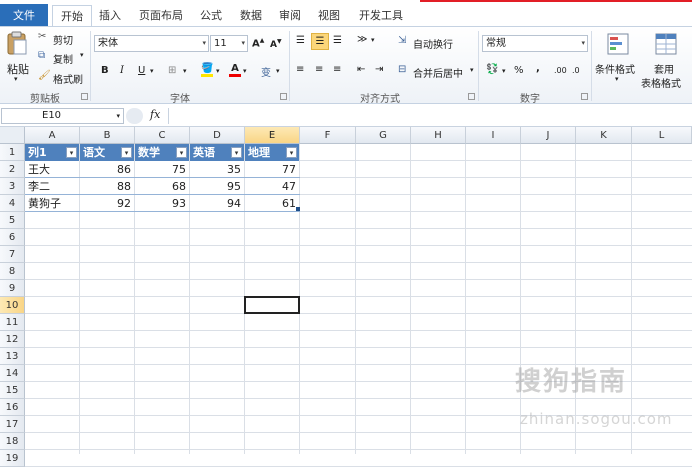 The width and height of the screenshot is (692, 467). I want to click on format-as-table-button: 套用 表格格式, so click(666, 60).